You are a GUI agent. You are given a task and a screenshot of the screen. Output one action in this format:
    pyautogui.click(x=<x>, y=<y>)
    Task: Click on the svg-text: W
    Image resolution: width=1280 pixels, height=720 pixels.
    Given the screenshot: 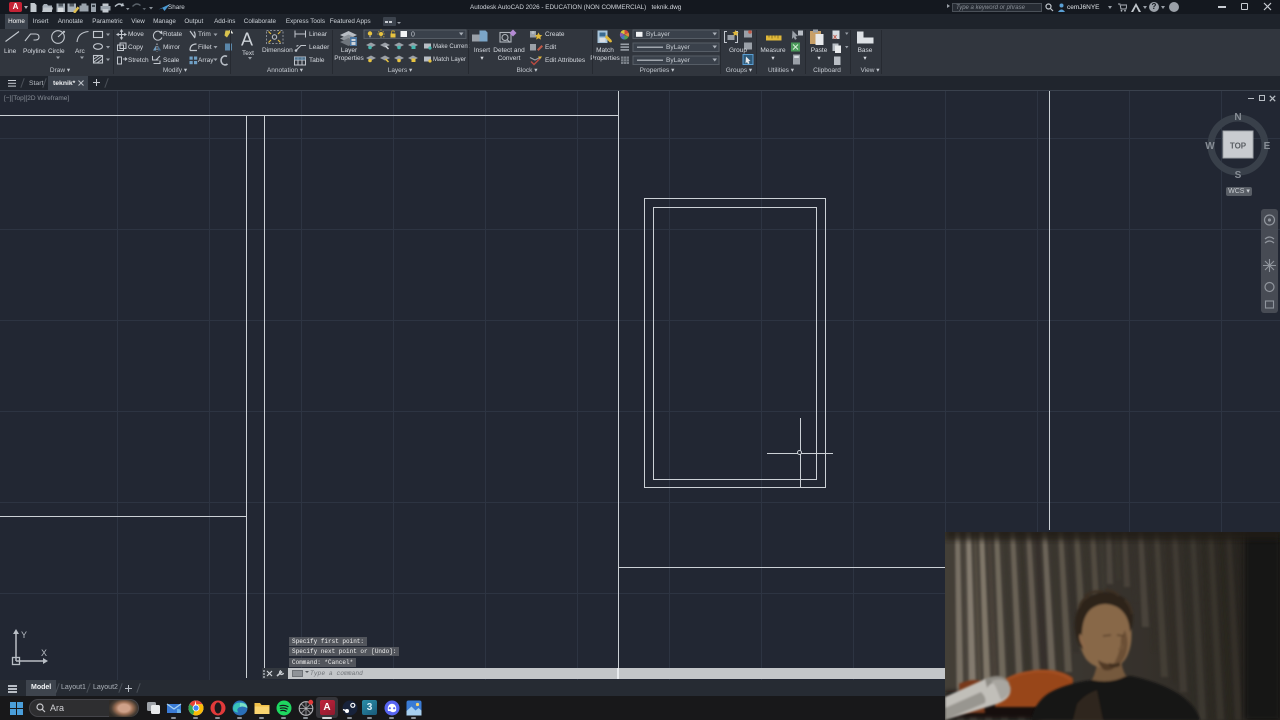 What is the action you would take?
    pyautogui.click(x=1210, y=146)
    